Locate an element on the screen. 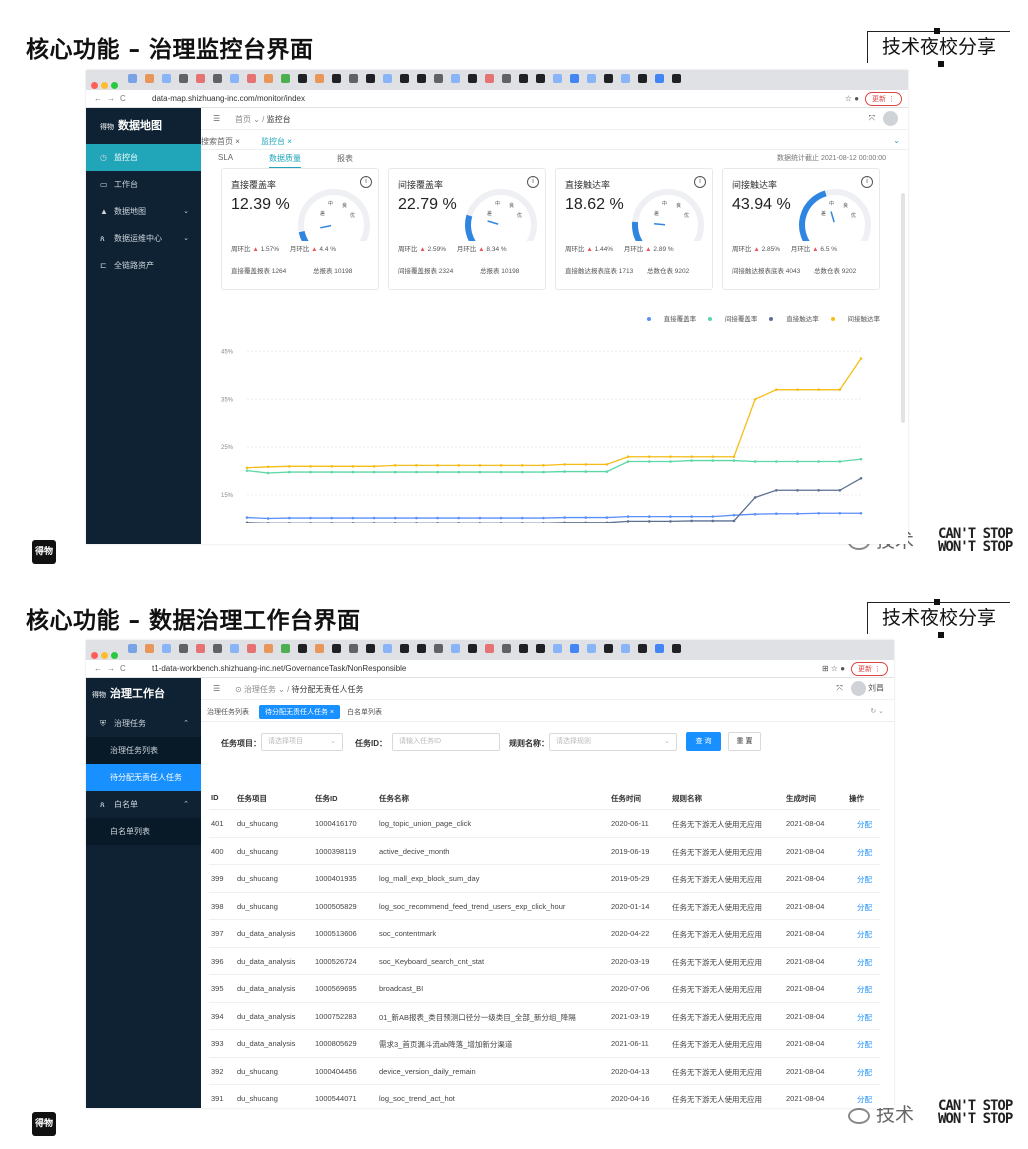 The image size is (1028, 1149). tab-report: 报表 is located at coordinates (345, 158).